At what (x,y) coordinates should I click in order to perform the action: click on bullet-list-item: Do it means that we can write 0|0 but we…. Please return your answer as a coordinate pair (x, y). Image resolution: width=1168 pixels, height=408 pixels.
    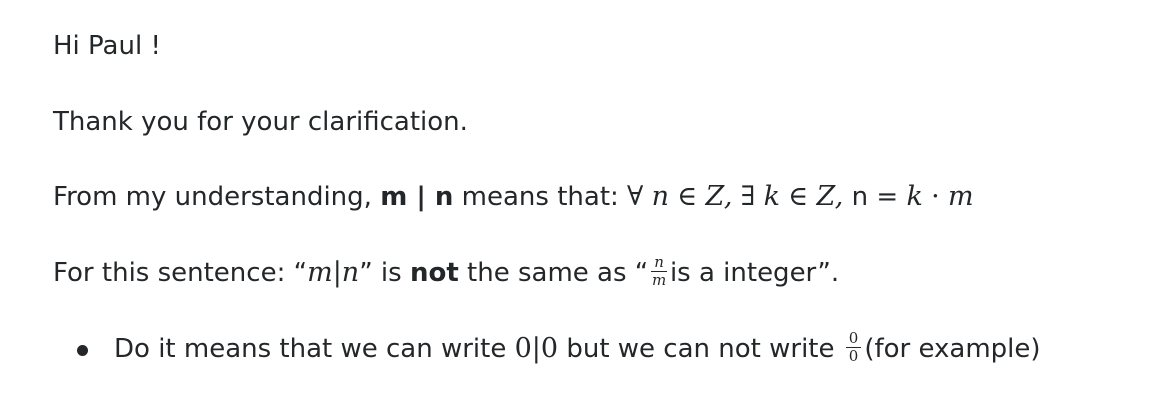
    Looking at the image, I should click on (559, 349).